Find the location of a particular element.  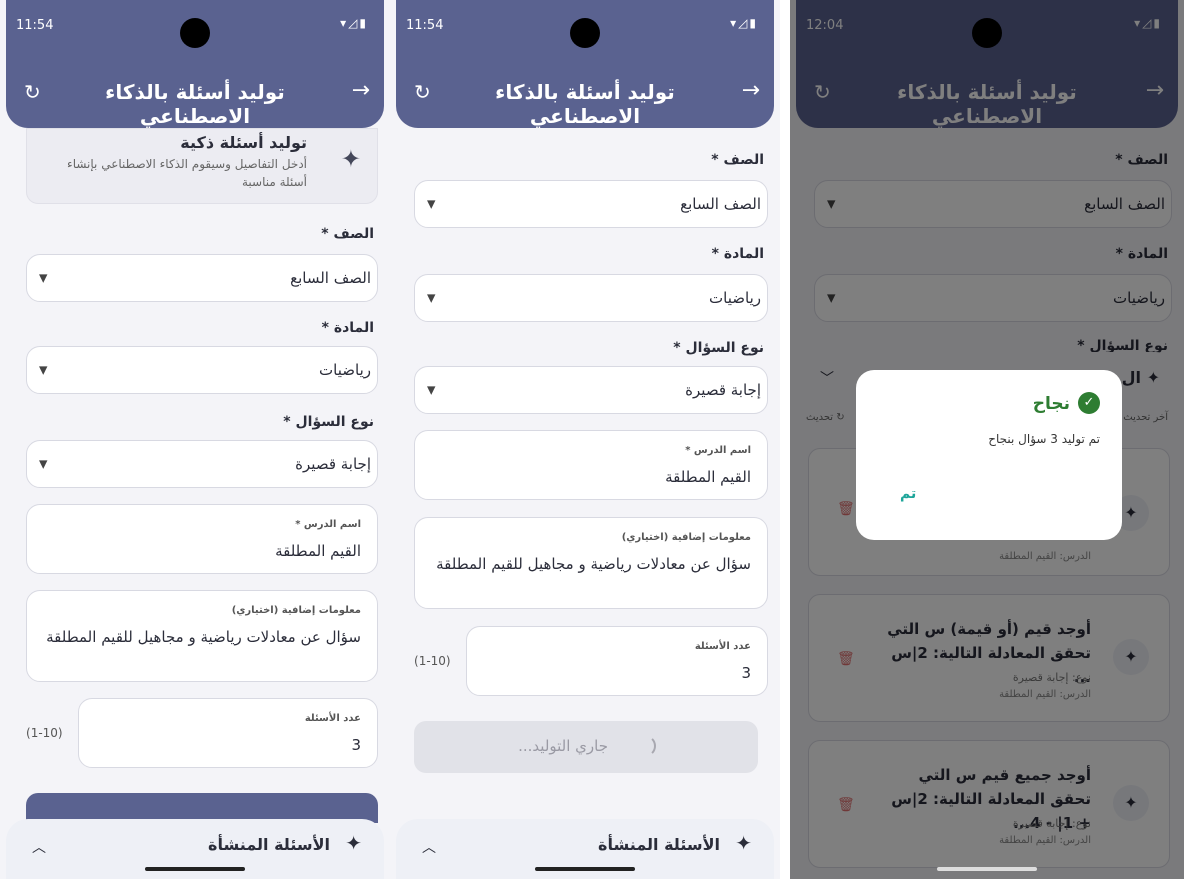

check-circle-icon: ✓ is located at coordinates (1089, 403).